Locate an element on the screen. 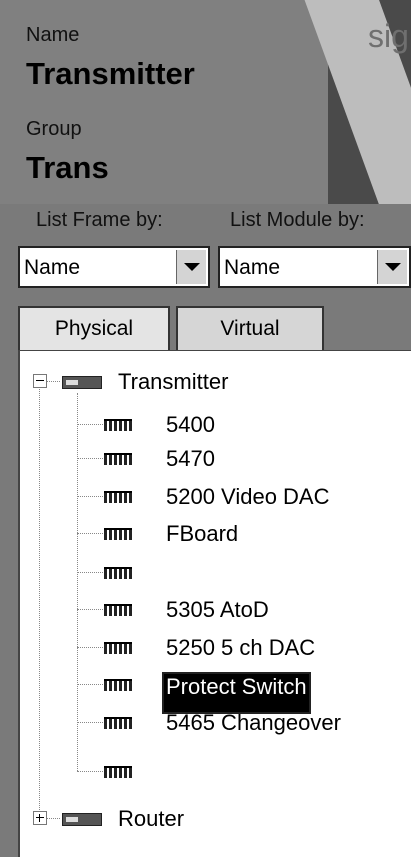 The image size is (411, 857). tree-item-module: 5465 Changeover is located at coordinates (250, 723).